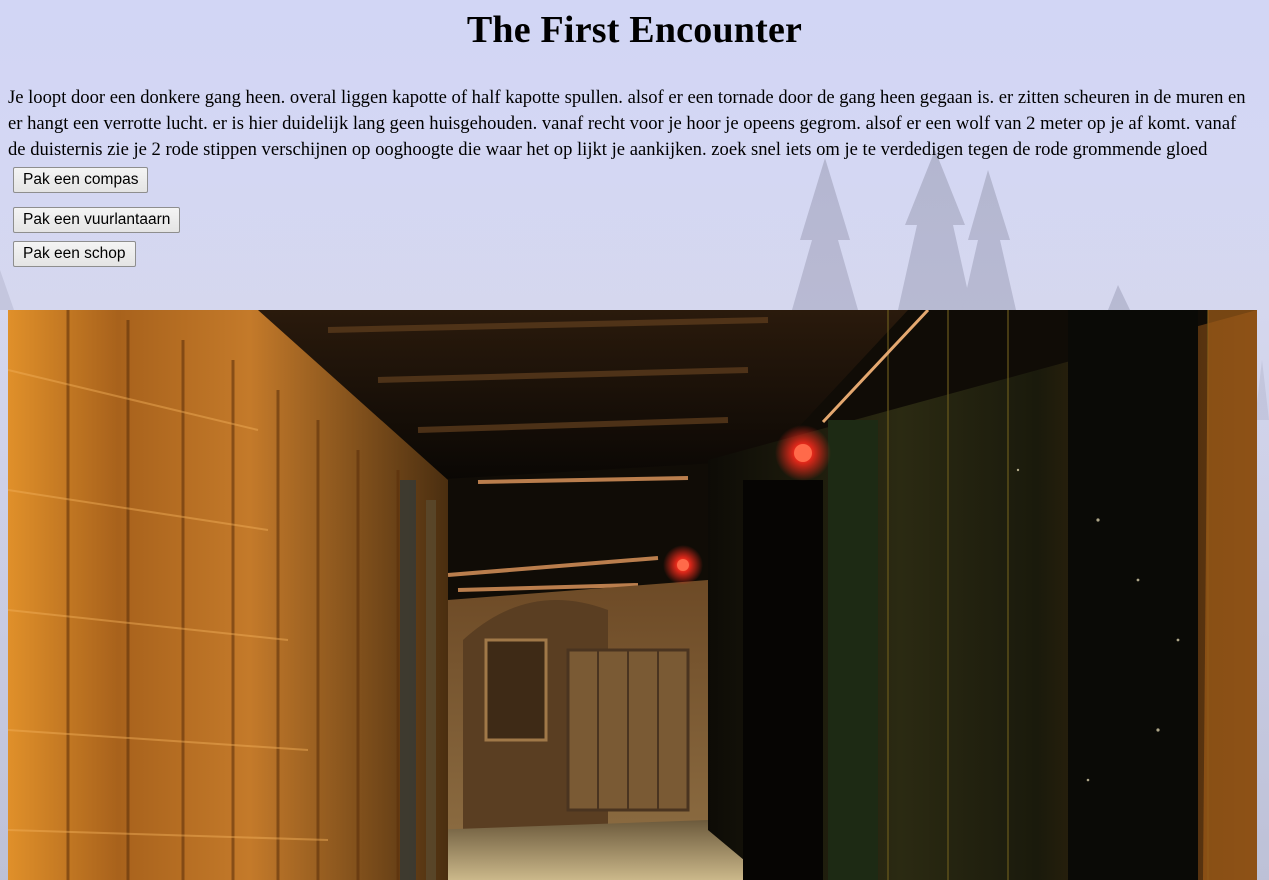  What do you see at coordinates (74, 254) in the screenshot?
I see `take-shovel-button: Pak een schop` at bounding box center [74, 254].